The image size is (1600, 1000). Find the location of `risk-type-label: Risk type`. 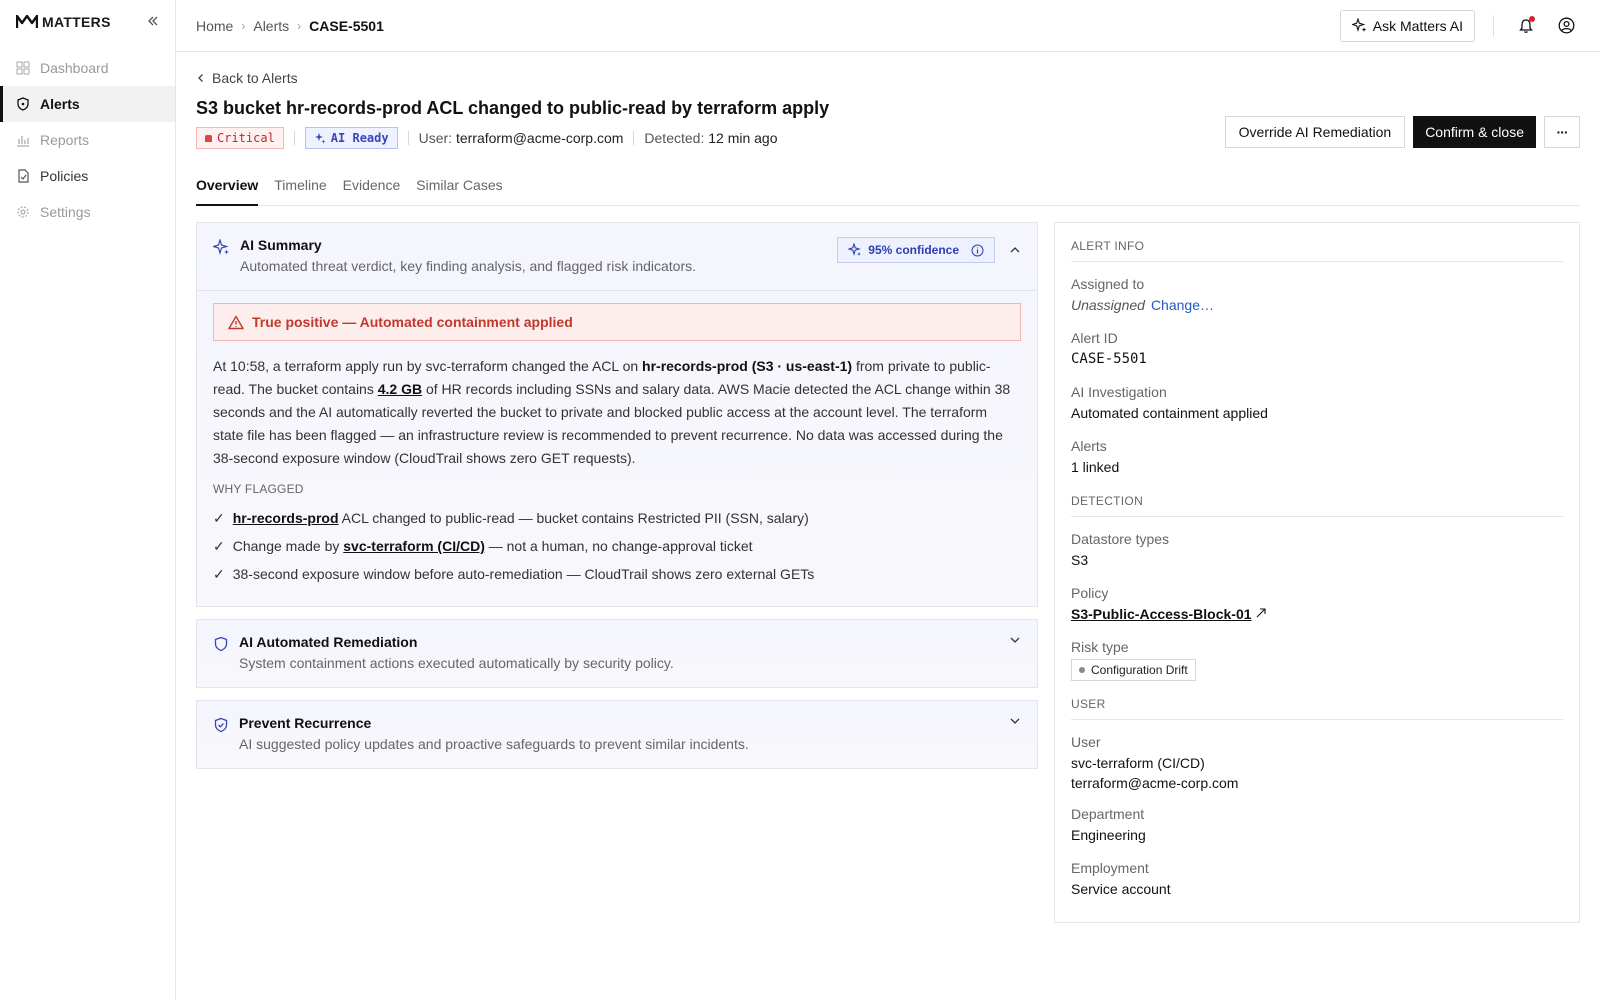

risk-type-label: Risk type is located at coordinates (1100, 647).